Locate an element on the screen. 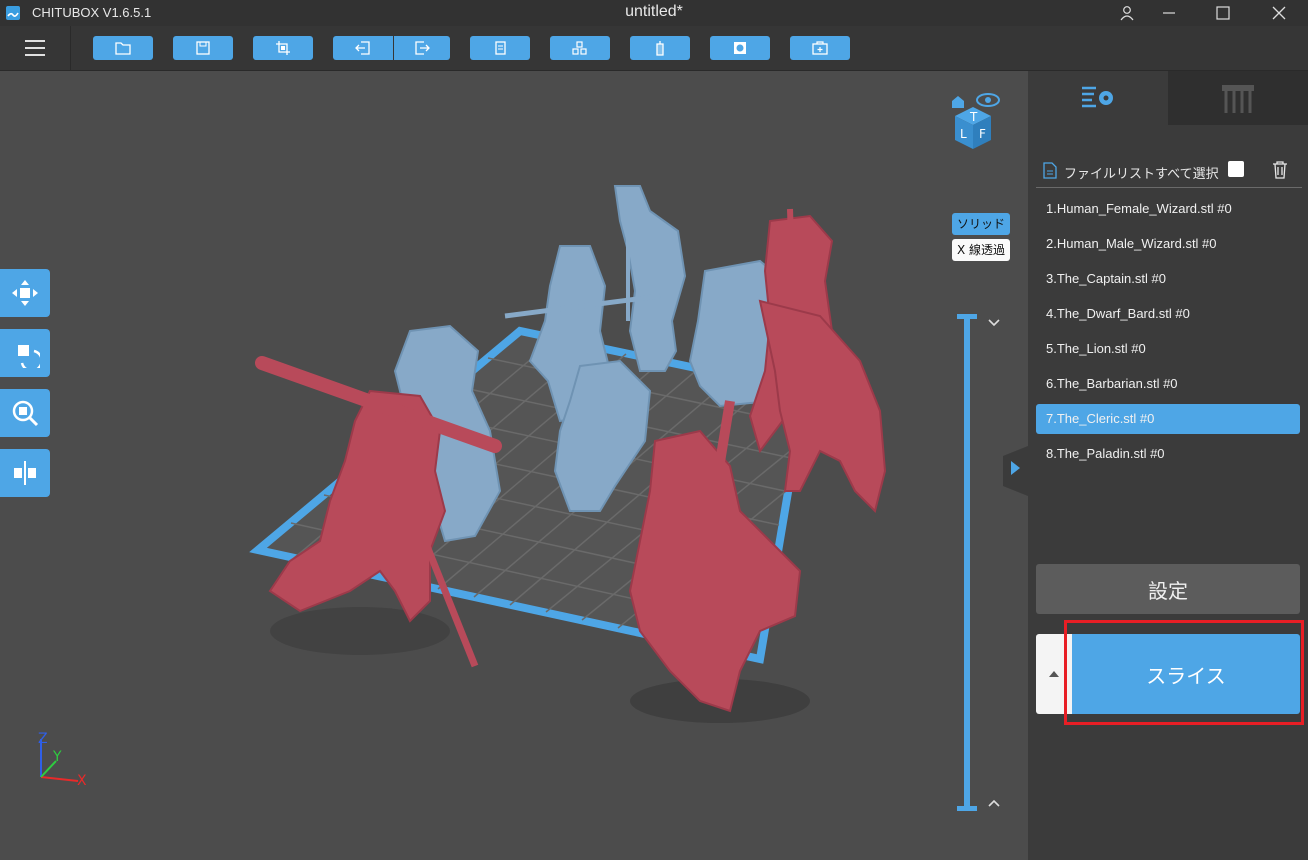  layer-slider-bottom-handle is located at coordinates (967, 808).